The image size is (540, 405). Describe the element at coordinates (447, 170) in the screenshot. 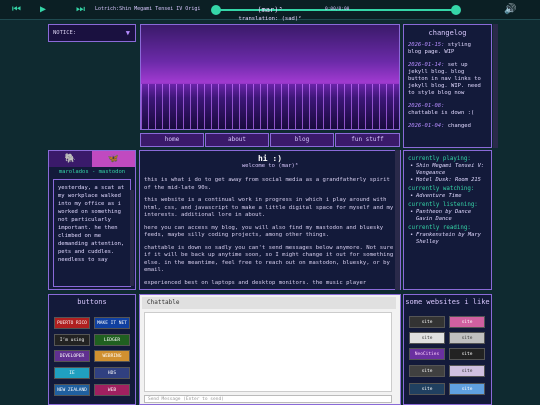

I see `list-item: Shin Megami Tensei V: Vengeance` at that location.